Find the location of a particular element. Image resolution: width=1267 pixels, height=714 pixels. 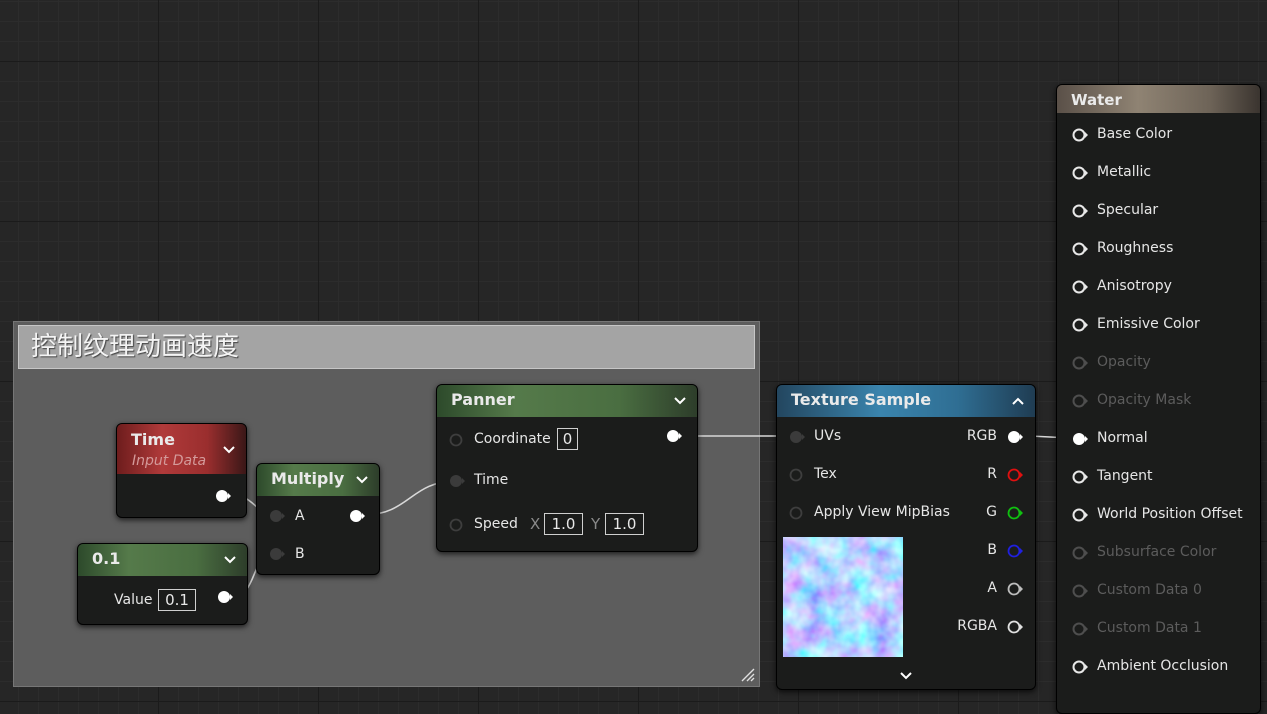

chevron-up-icon is located at coordinates (1018, 400).